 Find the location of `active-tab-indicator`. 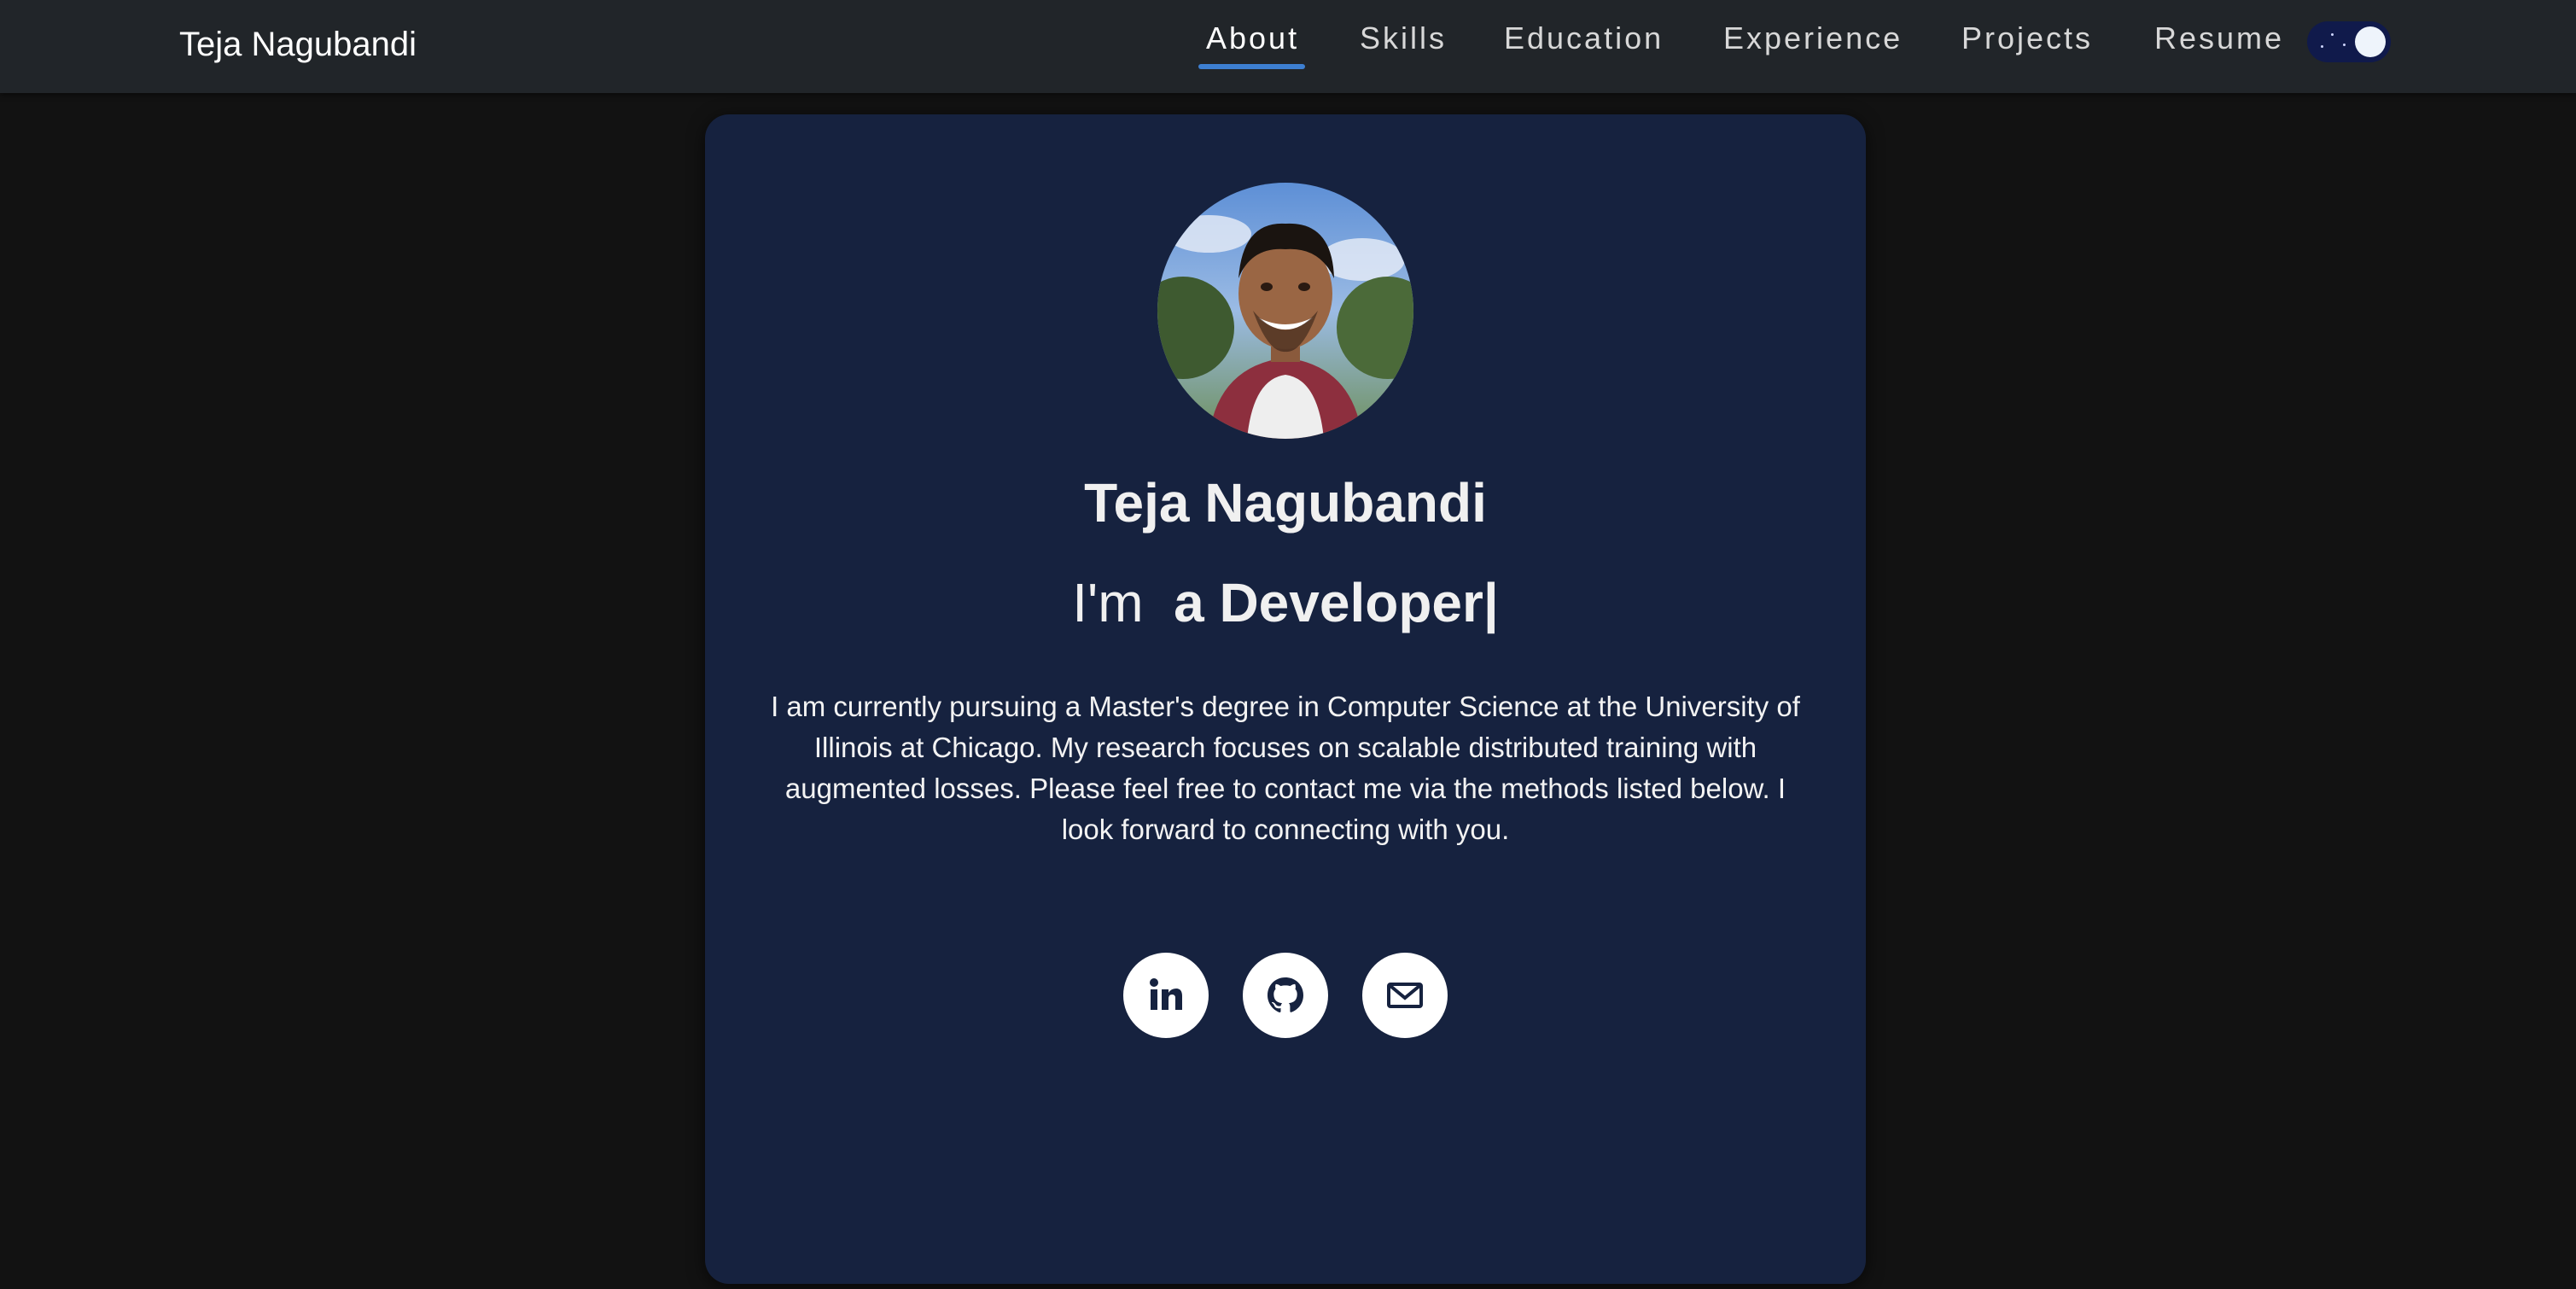

active-tab-indicator is located at coordinates (1251, 66).